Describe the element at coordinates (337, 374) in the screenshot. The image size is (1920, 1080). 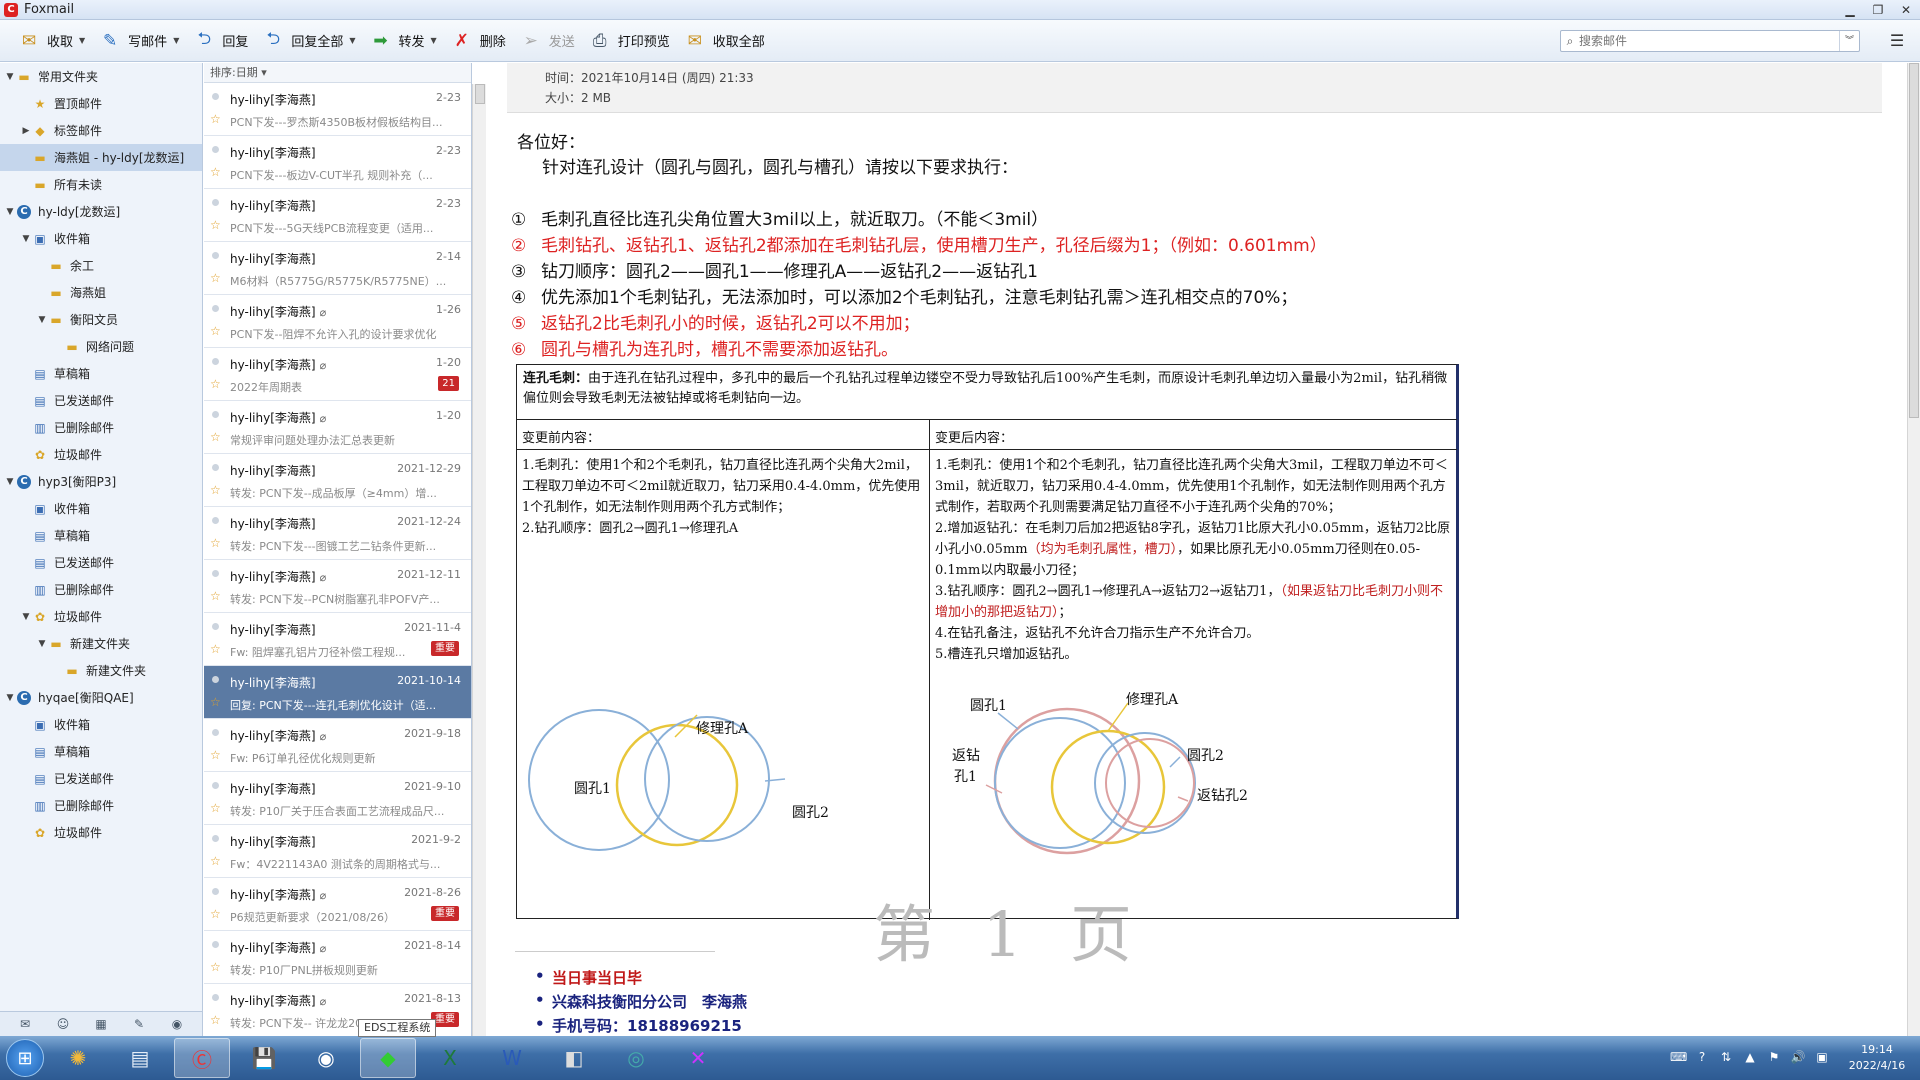
I see `message-row: ☆ hy-lihy[李海燕] ⌀ 1-20 2022年周期表 21` at that location.